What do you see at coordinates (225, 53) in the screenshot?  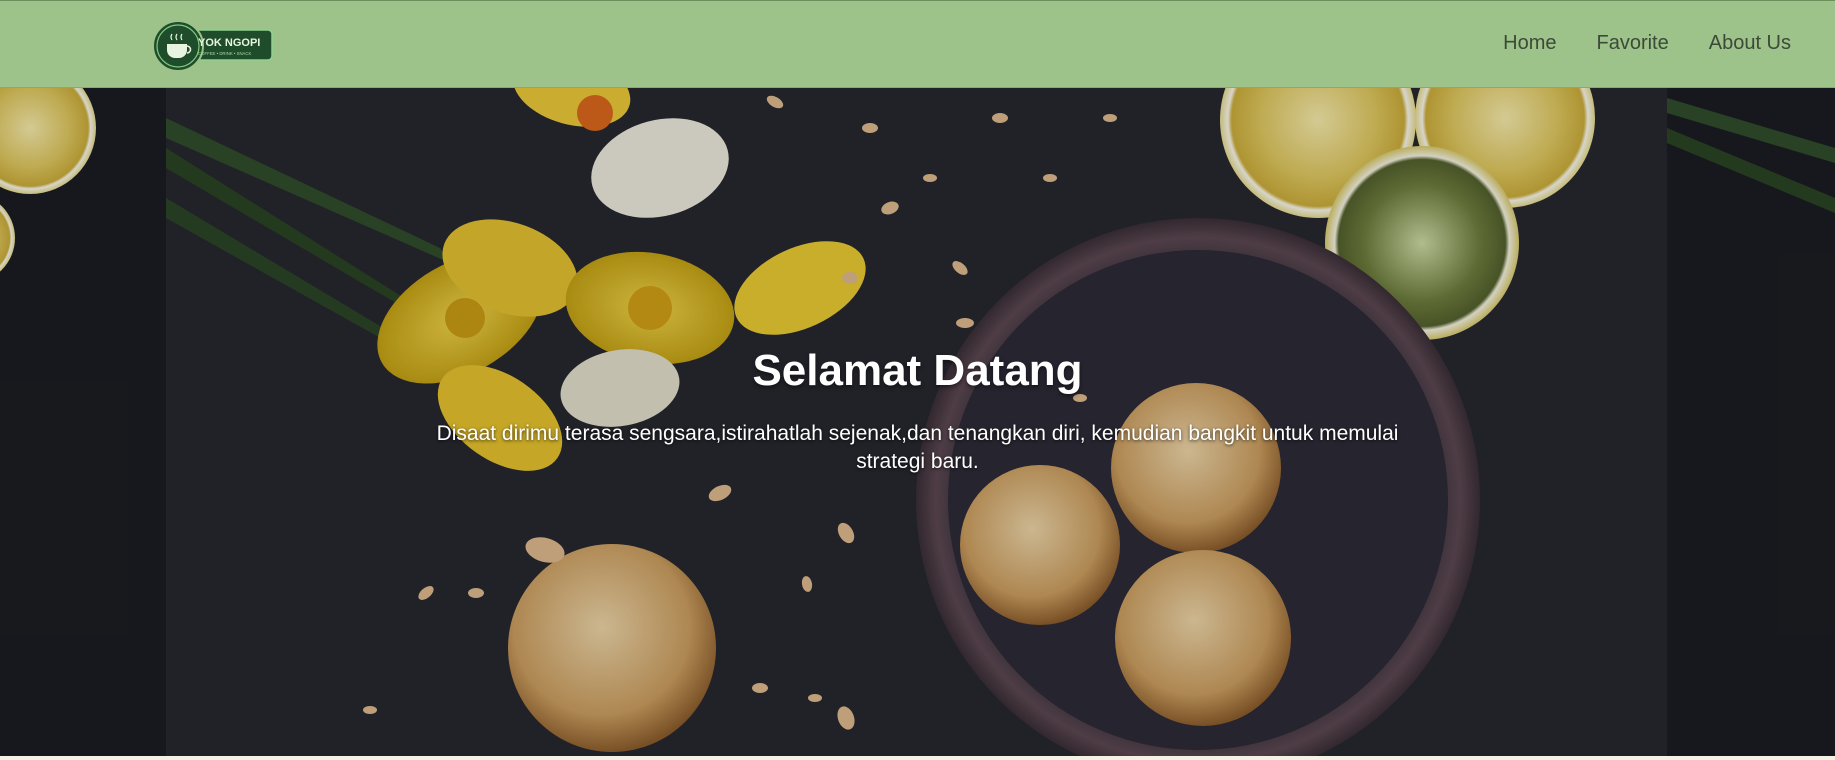 I see `logo-tagline: COFFEE • DRINK • SNACK` at bounding box center [225, 53].